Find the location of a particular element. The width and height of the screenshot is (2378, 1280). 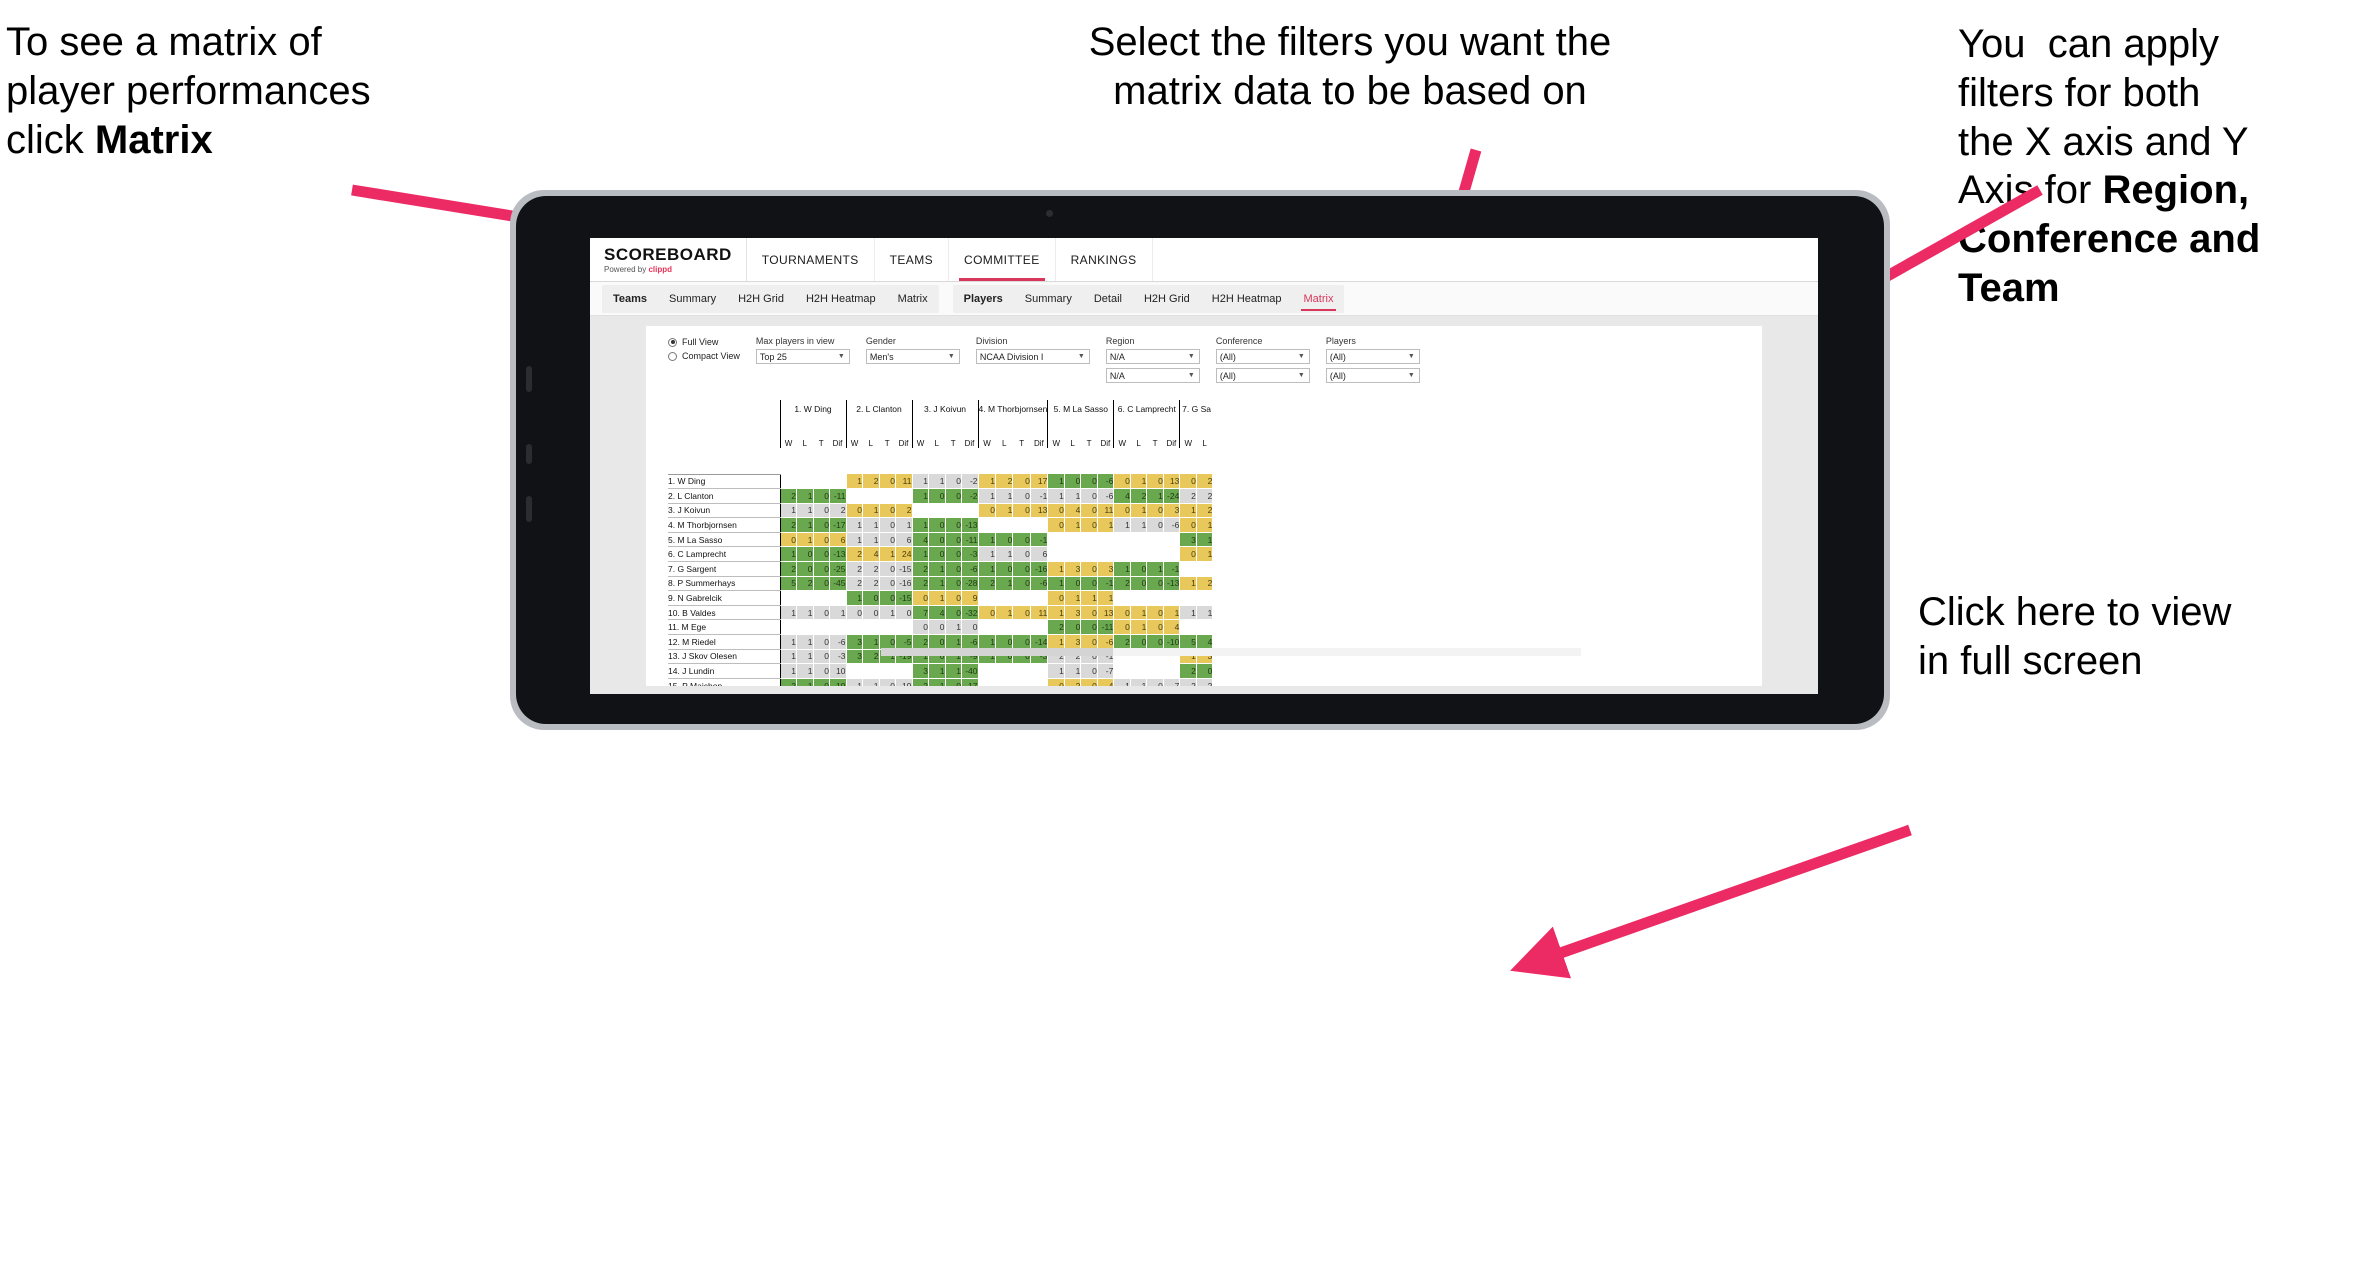

matrix-cell: -17 is located at coordinates (838, 525).